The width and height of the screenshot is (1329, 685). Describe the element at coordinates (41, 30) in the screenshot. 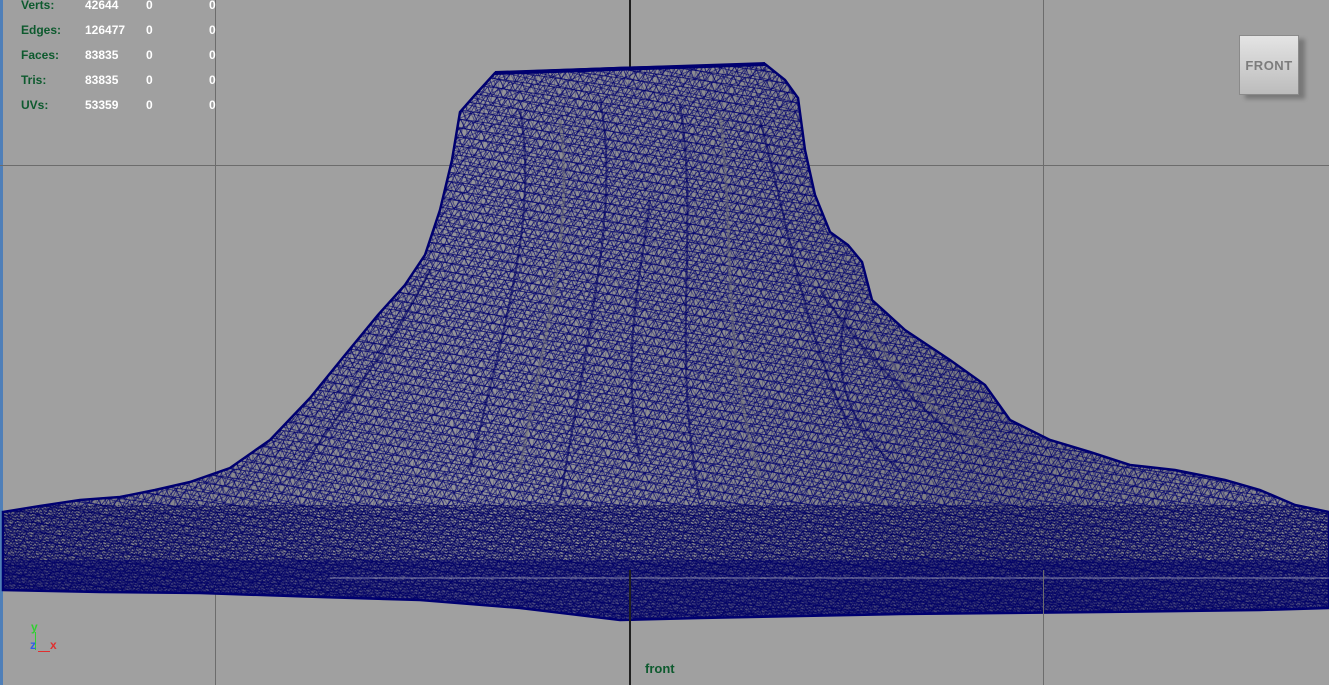

I see `hud-label: Edges:` at that location.